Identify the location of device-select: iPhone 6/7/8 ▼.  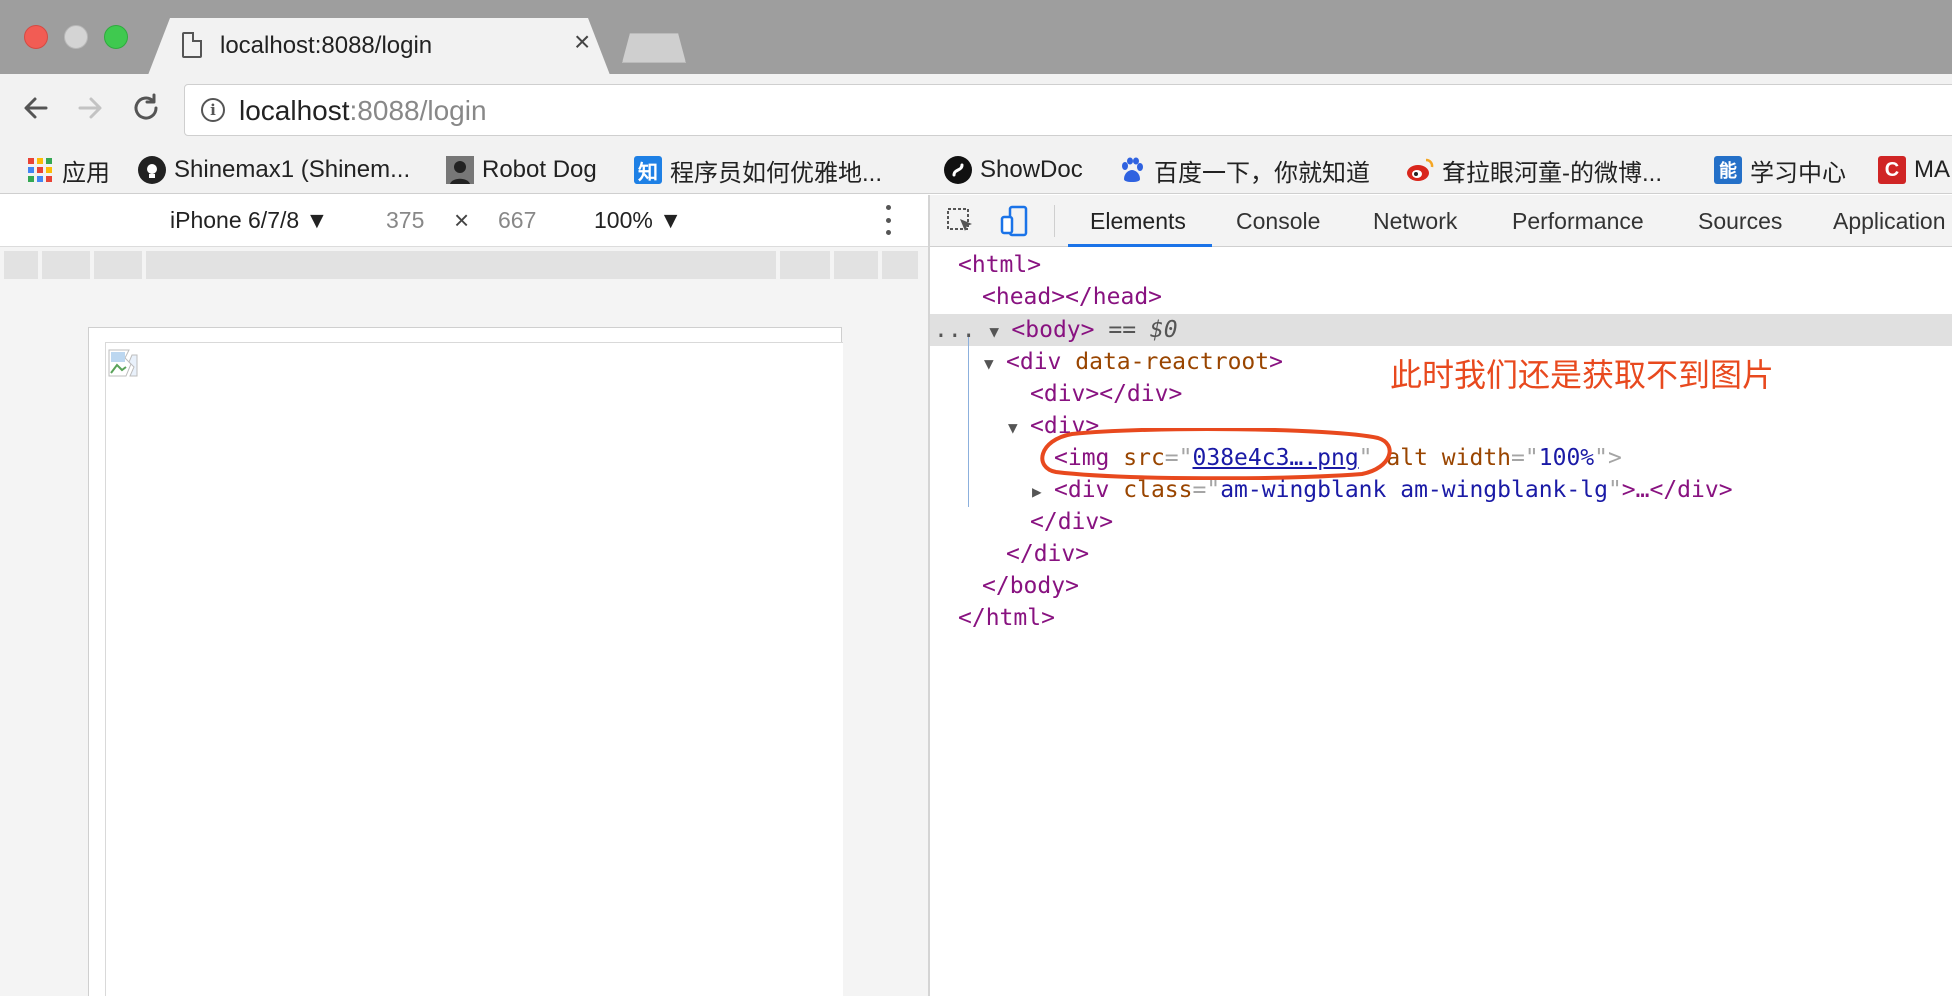
(249, 220).